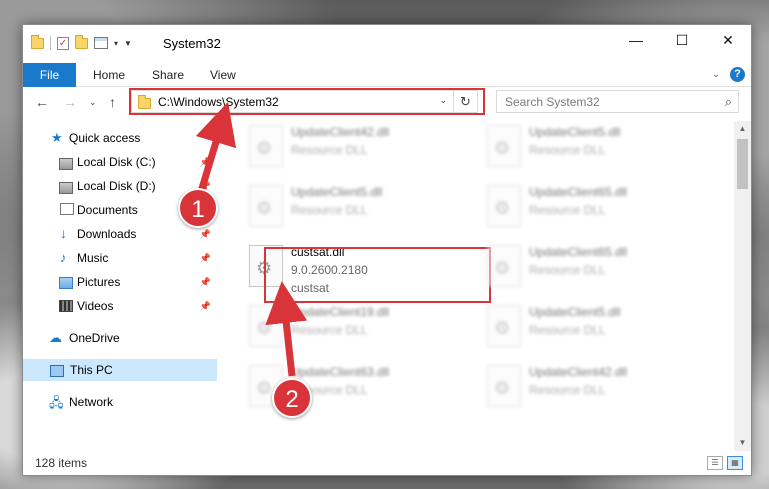  What do you see at coordinates (578, 192) in the screenshot?
I see `file-name: UpdateClient65.dll` at bounding box center [578, 192].